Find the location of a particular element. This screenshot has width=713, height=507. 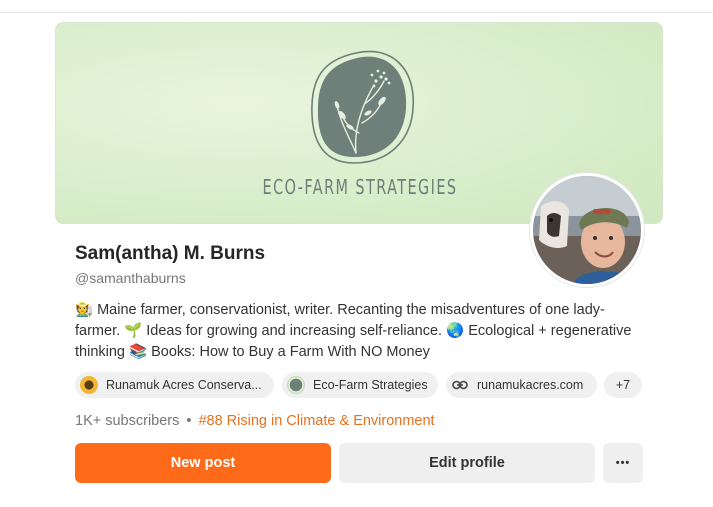

chip-website: runamukacres.com is located at coordinates (521, 385).